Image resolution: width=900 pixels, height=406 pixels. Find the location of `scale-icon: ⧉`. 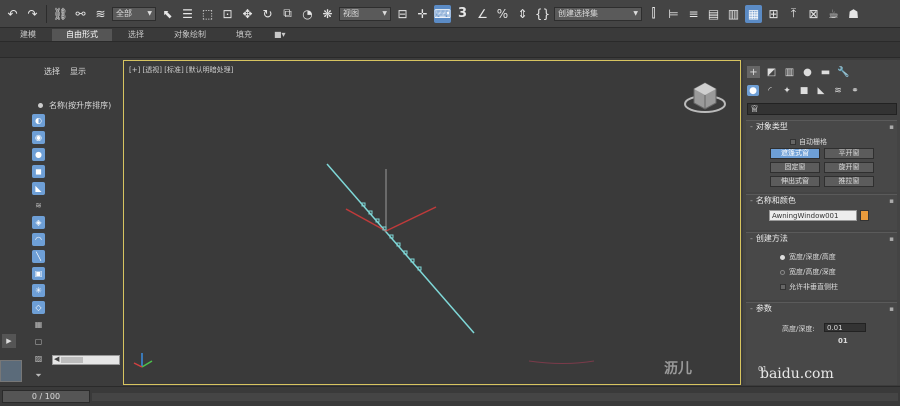

scale-icon: ⧉ is located at coordinates (287, 14).